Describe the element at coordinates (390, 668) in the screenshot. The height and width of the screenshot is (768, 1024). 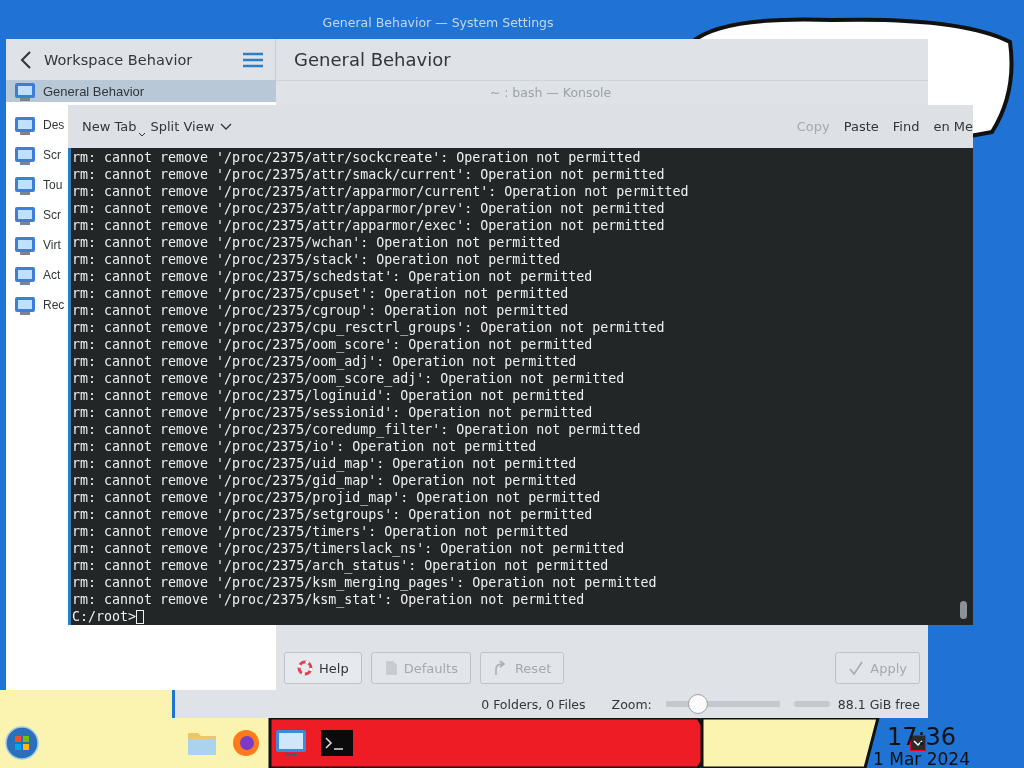
I see `document-icon` at that location.